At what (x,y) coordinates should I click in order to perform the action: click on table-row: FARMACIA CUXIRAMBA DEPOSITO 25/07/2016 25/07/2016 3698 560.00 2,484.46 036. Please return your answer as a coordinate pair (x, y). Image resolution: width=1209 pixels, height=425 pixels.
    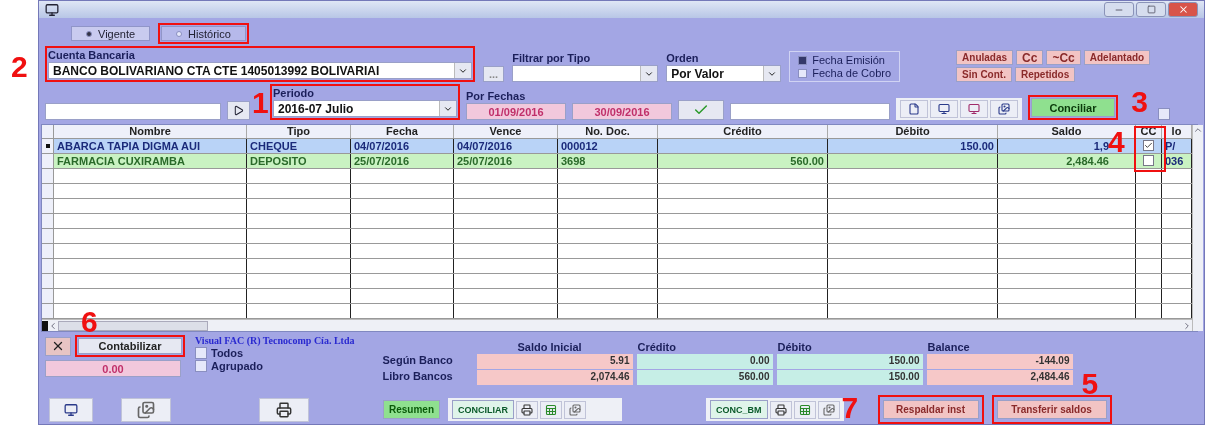
    Looking at the image, I should click on (617, 161).